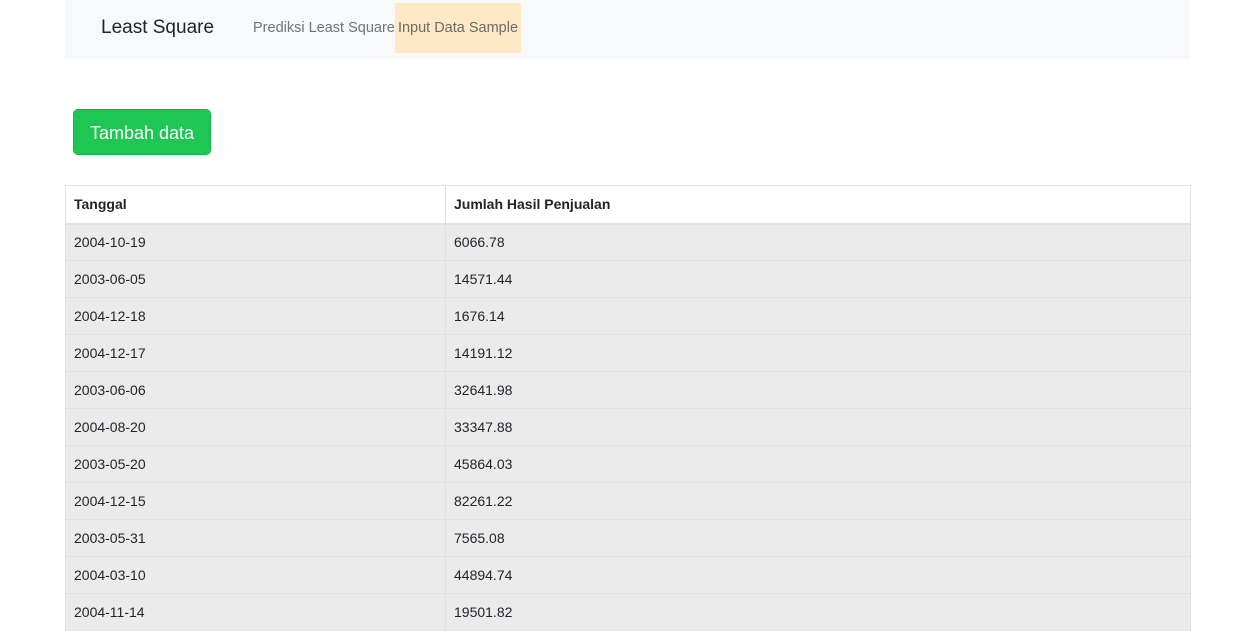 The height and width of the screenshot is (631, 1252). I want to click on table-row: 2003-05-20 45864.03, so click(628, 464).